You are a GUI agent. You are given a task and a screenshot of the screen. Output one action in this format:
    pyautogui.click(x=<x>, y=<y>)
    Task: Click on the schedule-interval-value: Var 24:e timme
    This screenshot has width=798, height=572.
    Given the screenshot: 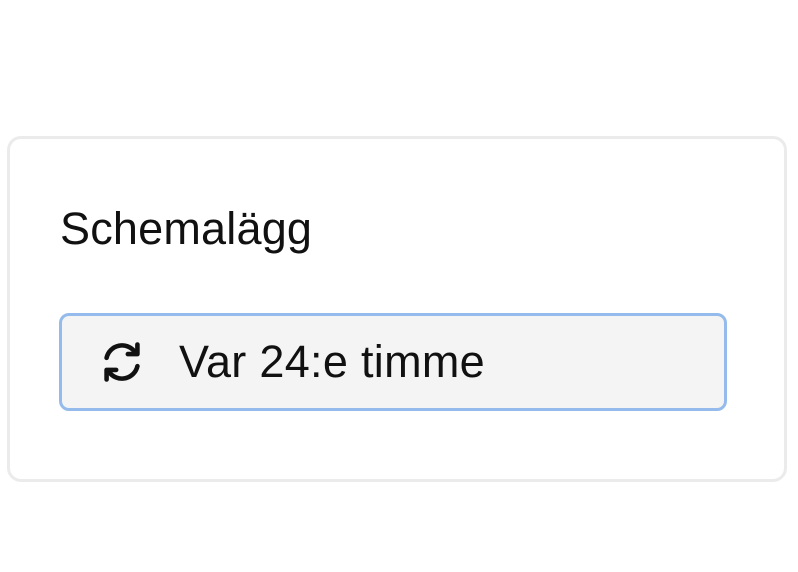 What is the action you would take?
    pyautogui.click(x=332, y=361)
    